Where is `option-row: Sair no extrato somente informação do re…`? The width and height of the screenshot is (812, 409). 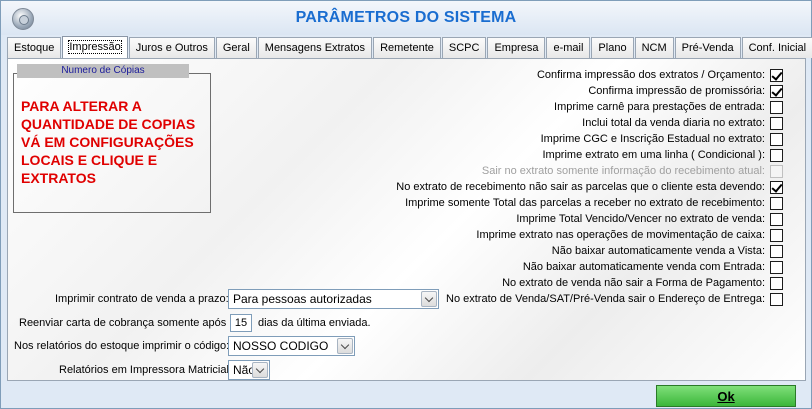
option-row: Sair no extrato somente informação do re… is located at coordinates (632, 171).